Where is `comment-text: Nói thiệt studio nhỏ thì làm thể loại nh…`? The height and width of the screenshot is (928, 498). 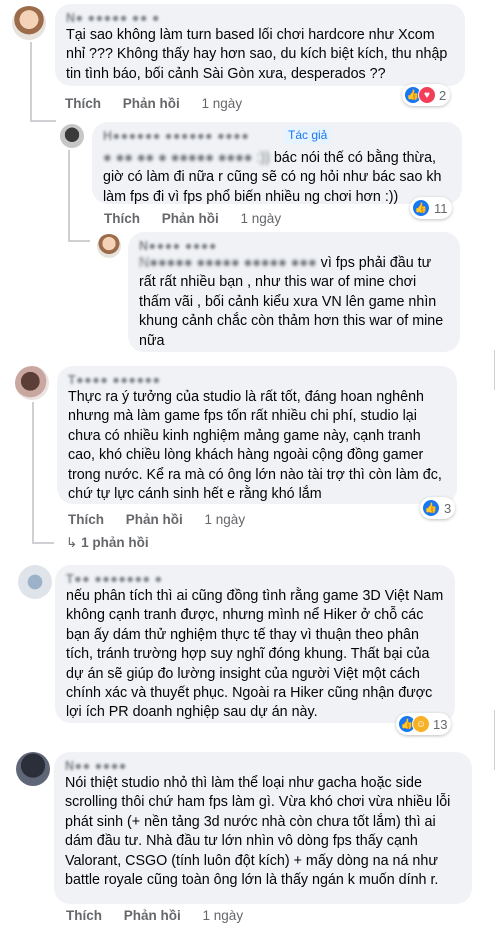
comment-text: Nói thiệt studio nhỏ thì làm thể loại nh… is located at coordinates (258, 832).